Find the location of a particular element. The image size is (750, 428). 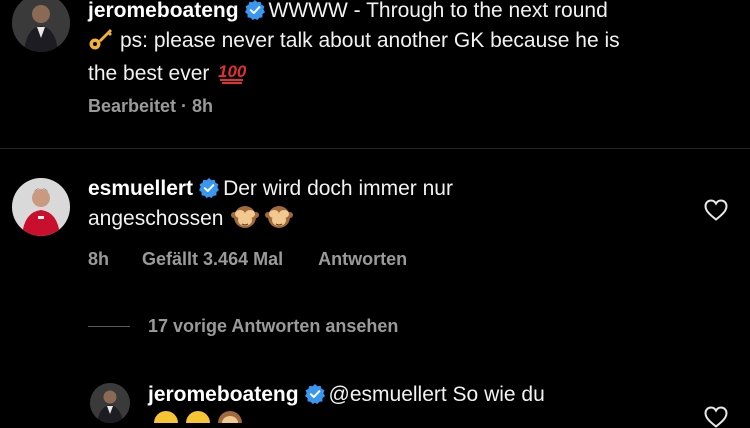

avatar-jeromeboateng-reply is located at coordinates (110, 403).